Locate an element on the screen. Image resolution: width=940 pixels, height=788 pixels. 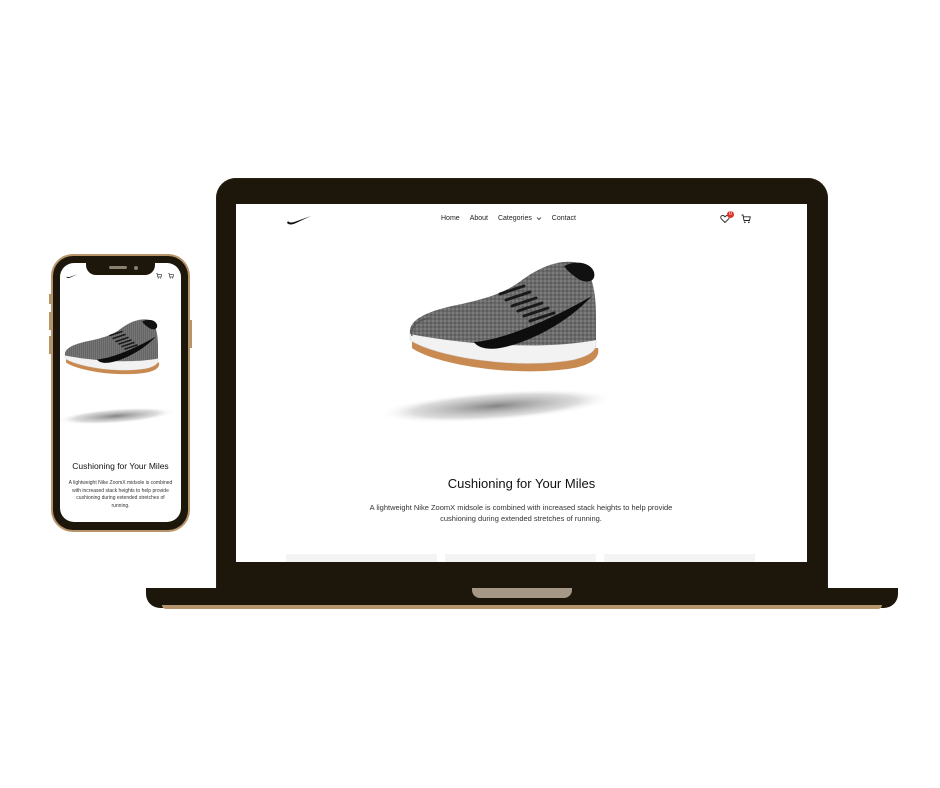
nav-categories: Categories is located at coordinates (520, 218).